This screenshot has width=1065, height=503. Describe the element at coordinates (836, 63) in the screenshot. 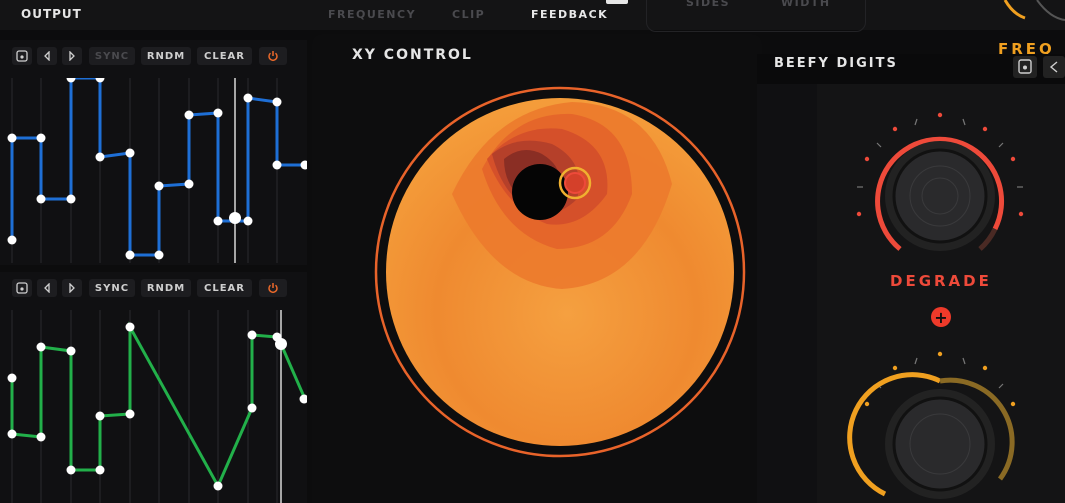

I see `beefy-digits-title: BEEFY DIGITS` at that location.